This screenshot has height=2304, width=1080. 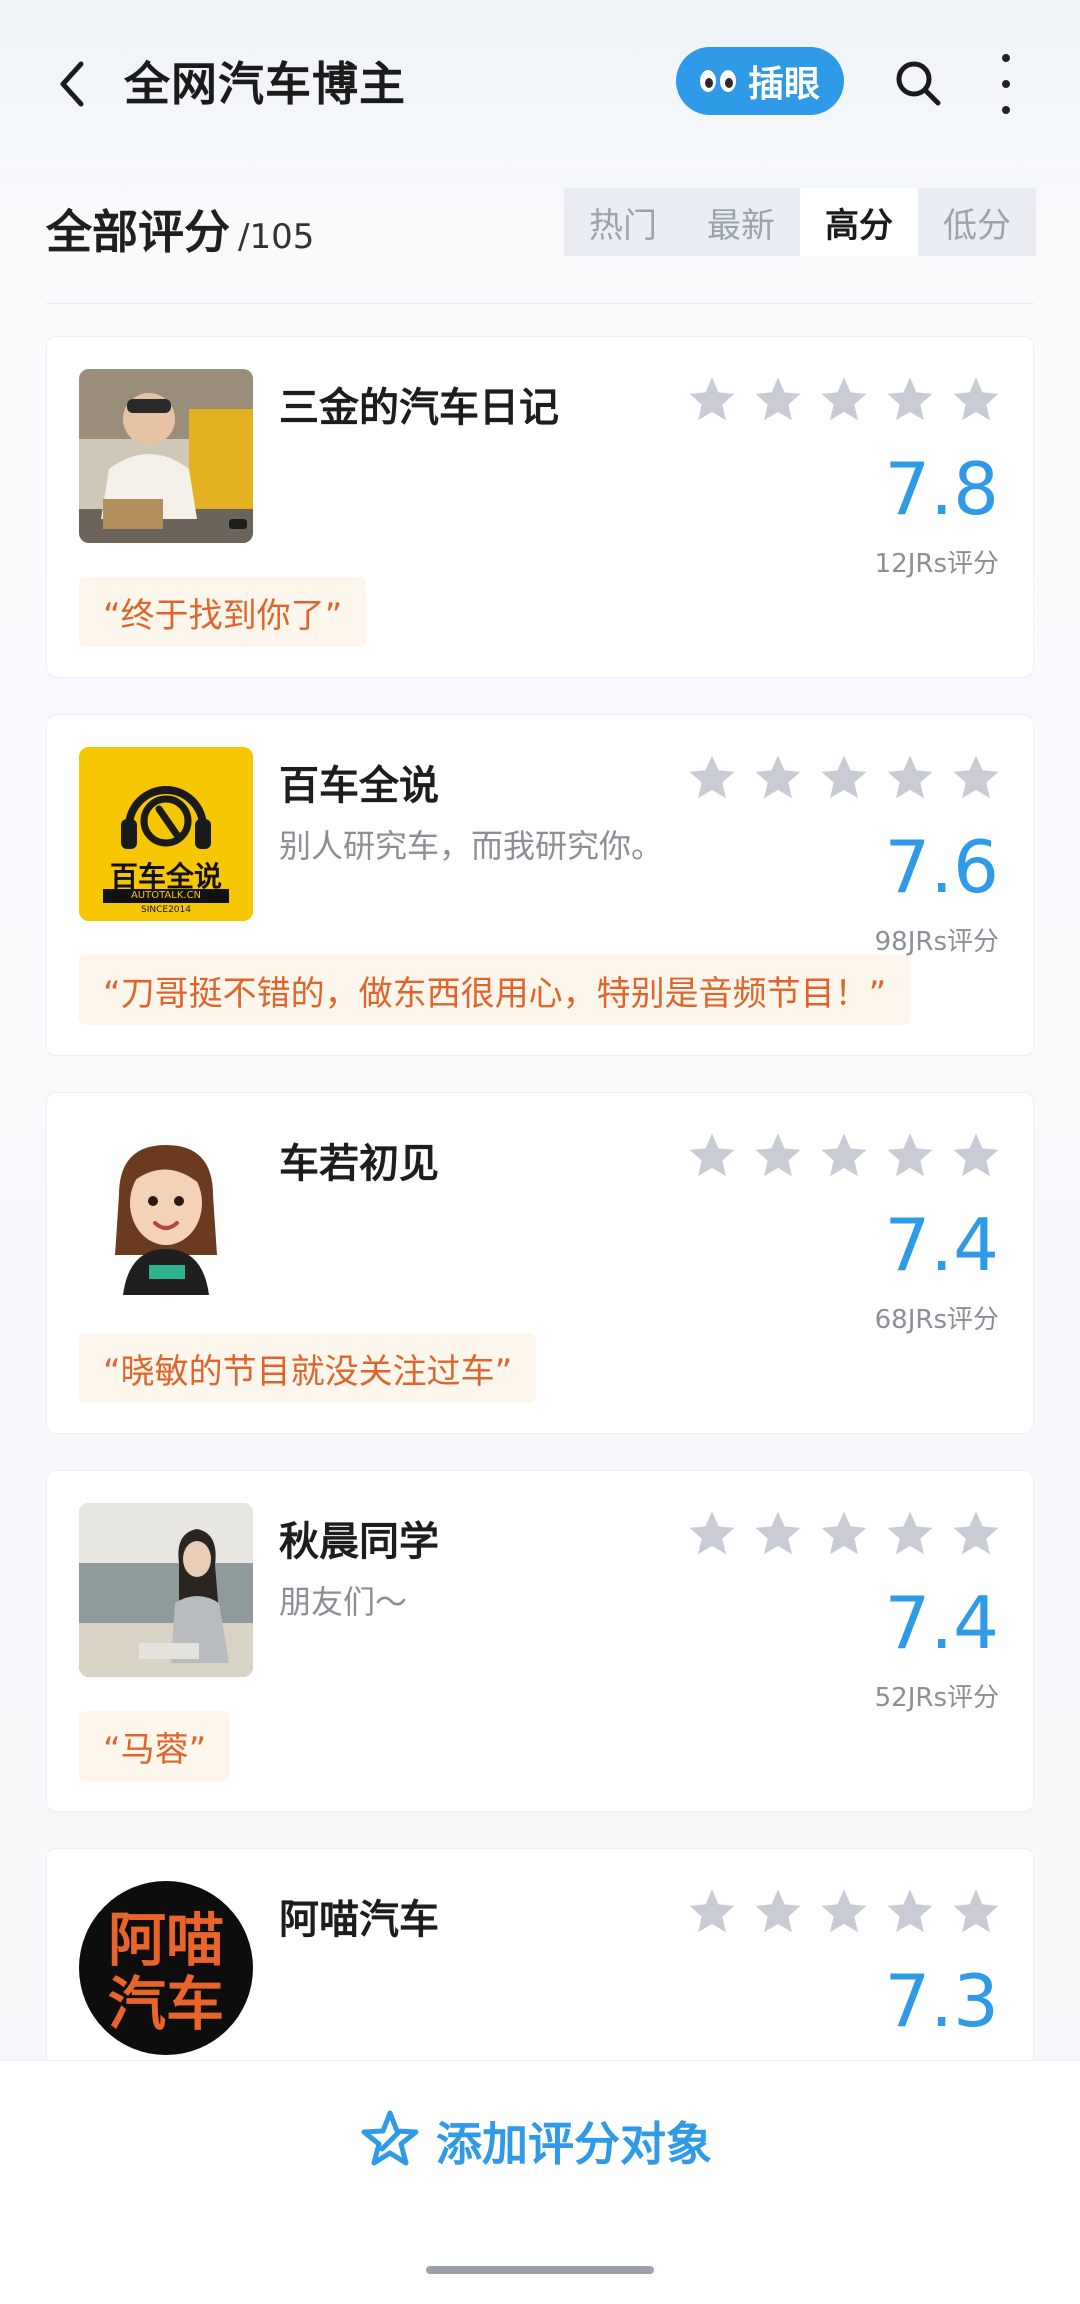 I want to click on top-comment: “终于找到你了”, so click(x=223, y=612).